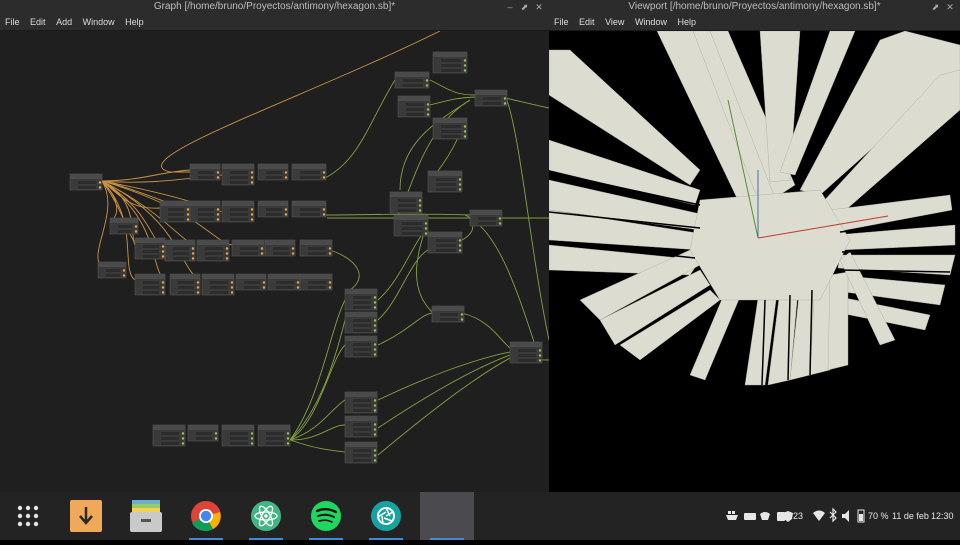  I want to click on docker-icon, so click(732, 517).